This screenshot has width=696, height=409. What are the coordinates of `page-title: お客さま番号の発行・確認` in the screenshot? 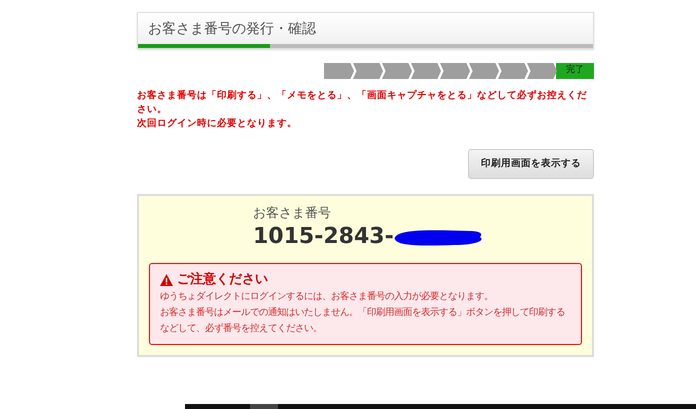 It's located at (232, 29).